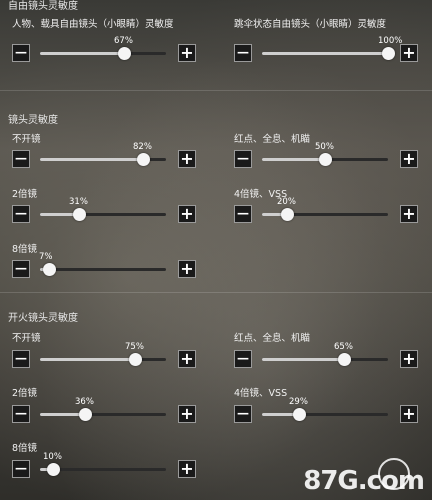 The height and width of the screenshot is (500, 432). I want to click on slider-track-free-para, so click(325, 53).